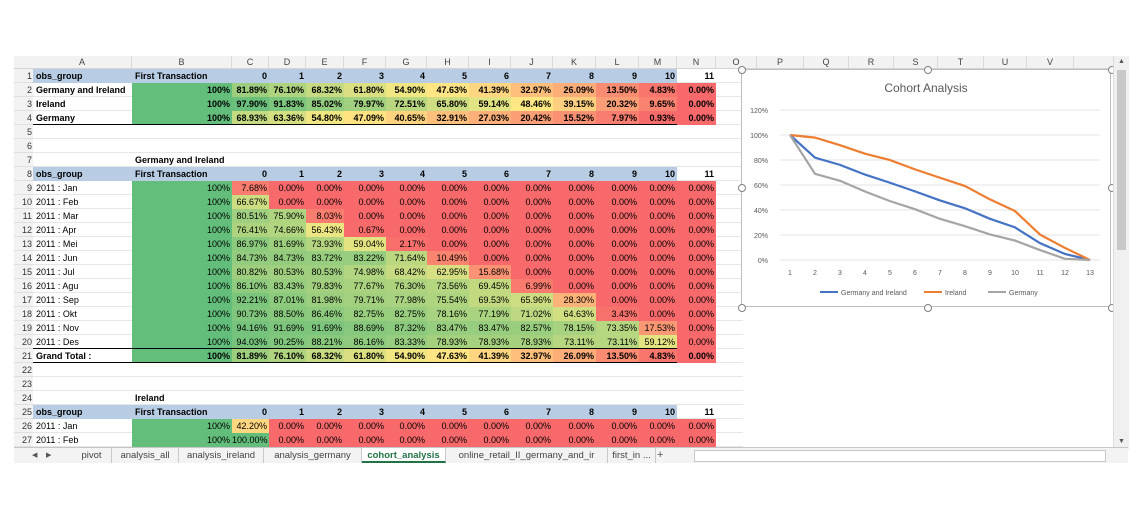 This screenshot has width=1141, height=523. Describe the element at coordinates (448, 62) in the screenshot. I see `column-header-h: H` at that location.